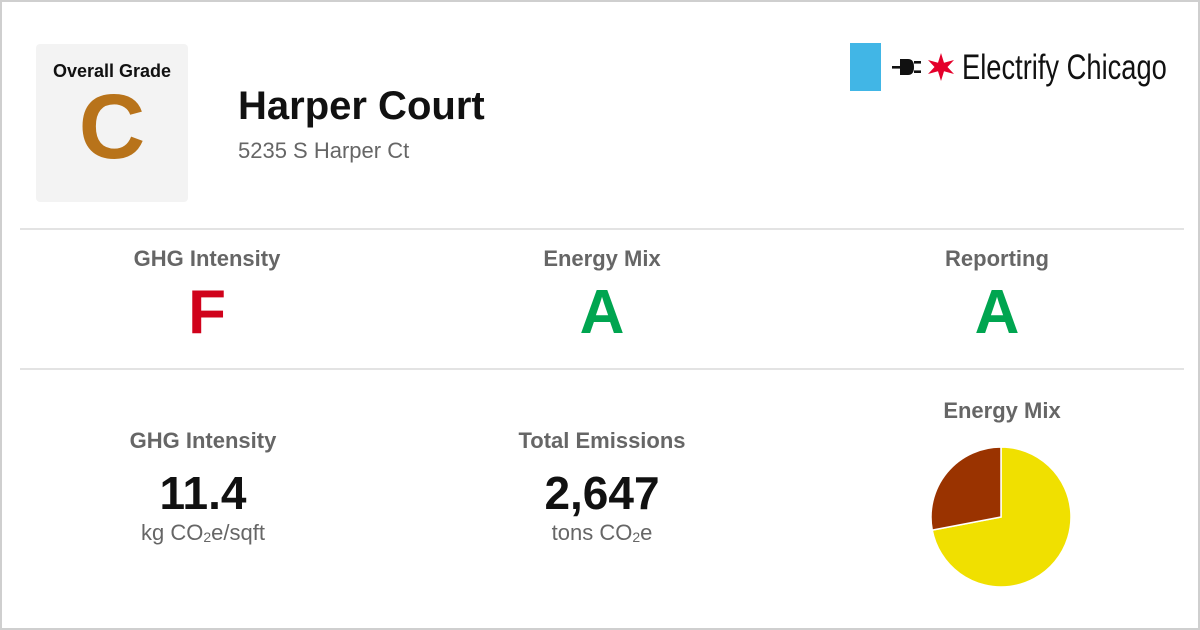 The image size is (1200, 630). Describe the element at coordinates (602, 258) in the screenshot. I see `grade-energy-mix-label: Energy Mix` at that location.